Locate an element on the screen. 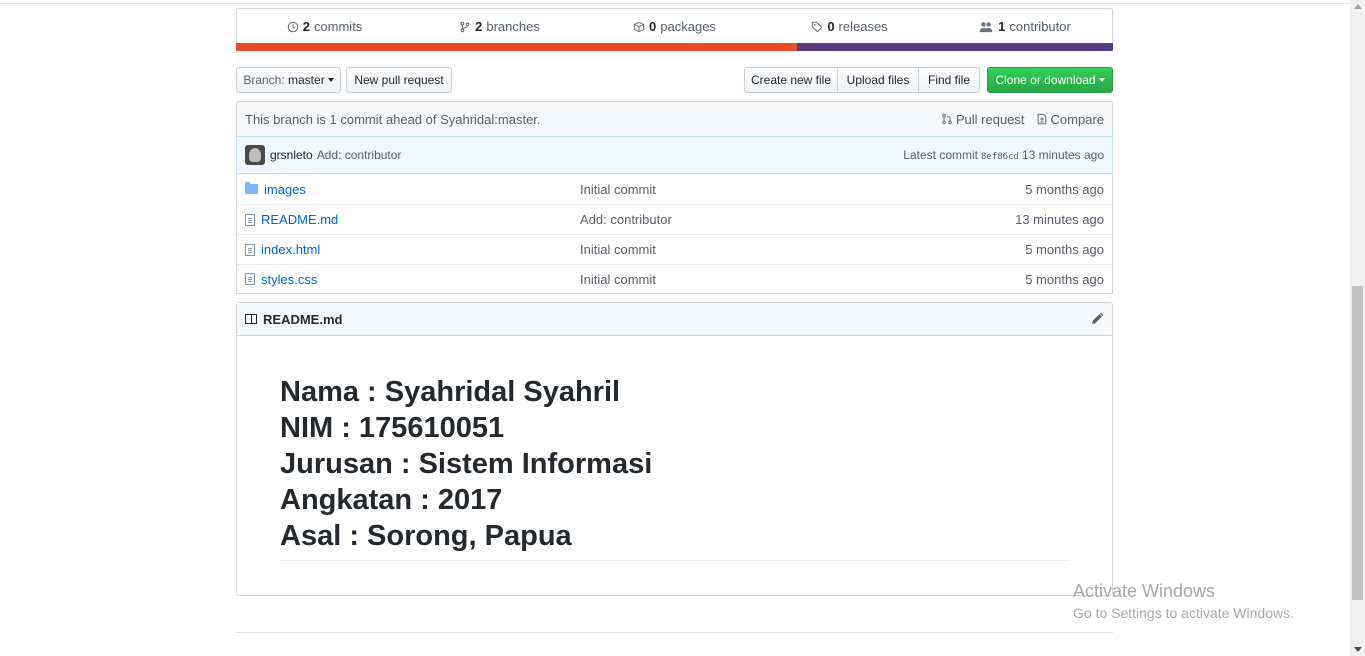 This screenshot has width=1365, height=656. readme-heading-line: Asal : Sorong, Papua is located at coordinates (426, 536).